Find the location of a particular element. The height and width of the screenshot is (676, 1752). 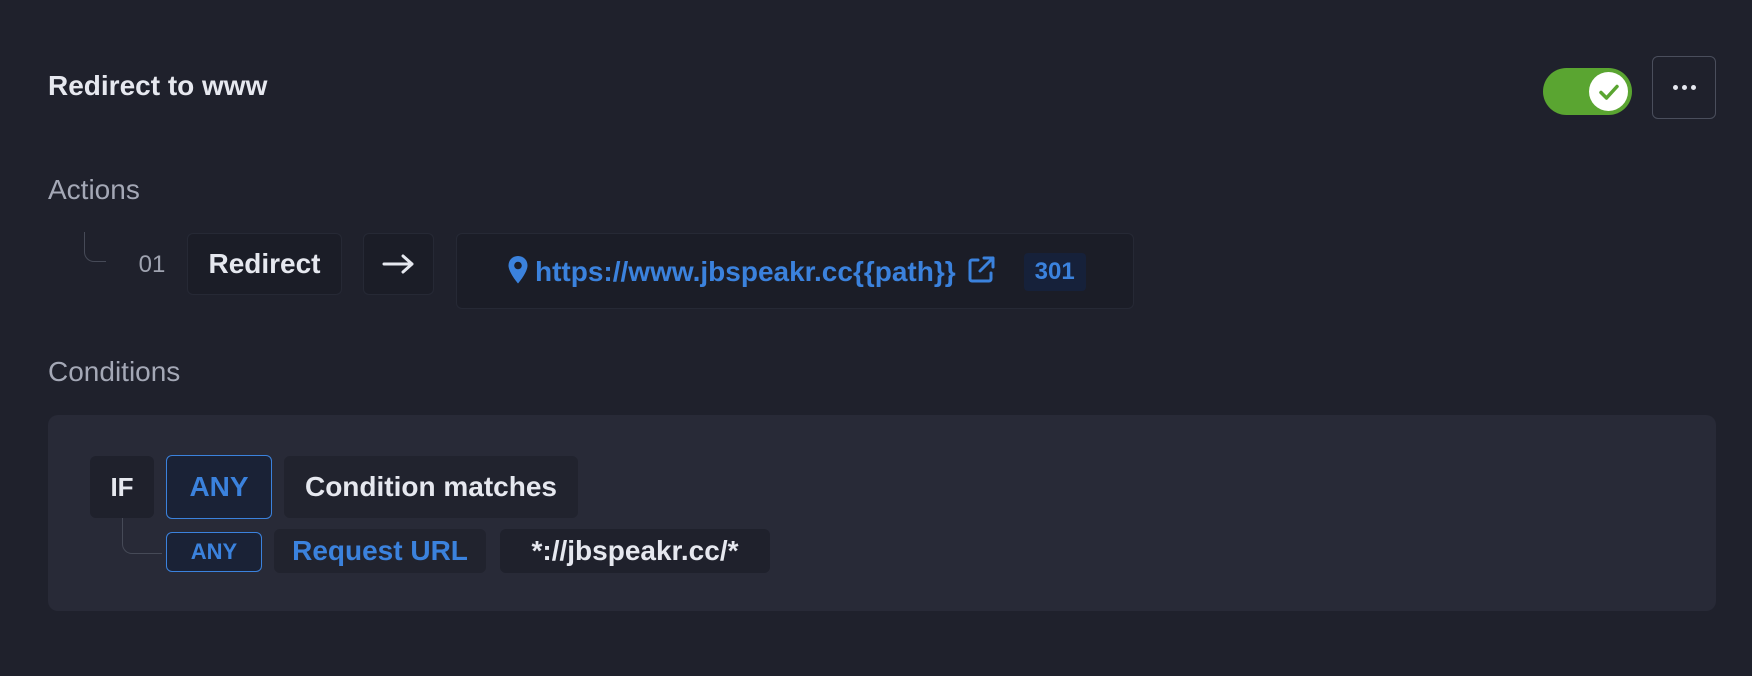

arrow-right-icon is located at coordinates (398, 264).